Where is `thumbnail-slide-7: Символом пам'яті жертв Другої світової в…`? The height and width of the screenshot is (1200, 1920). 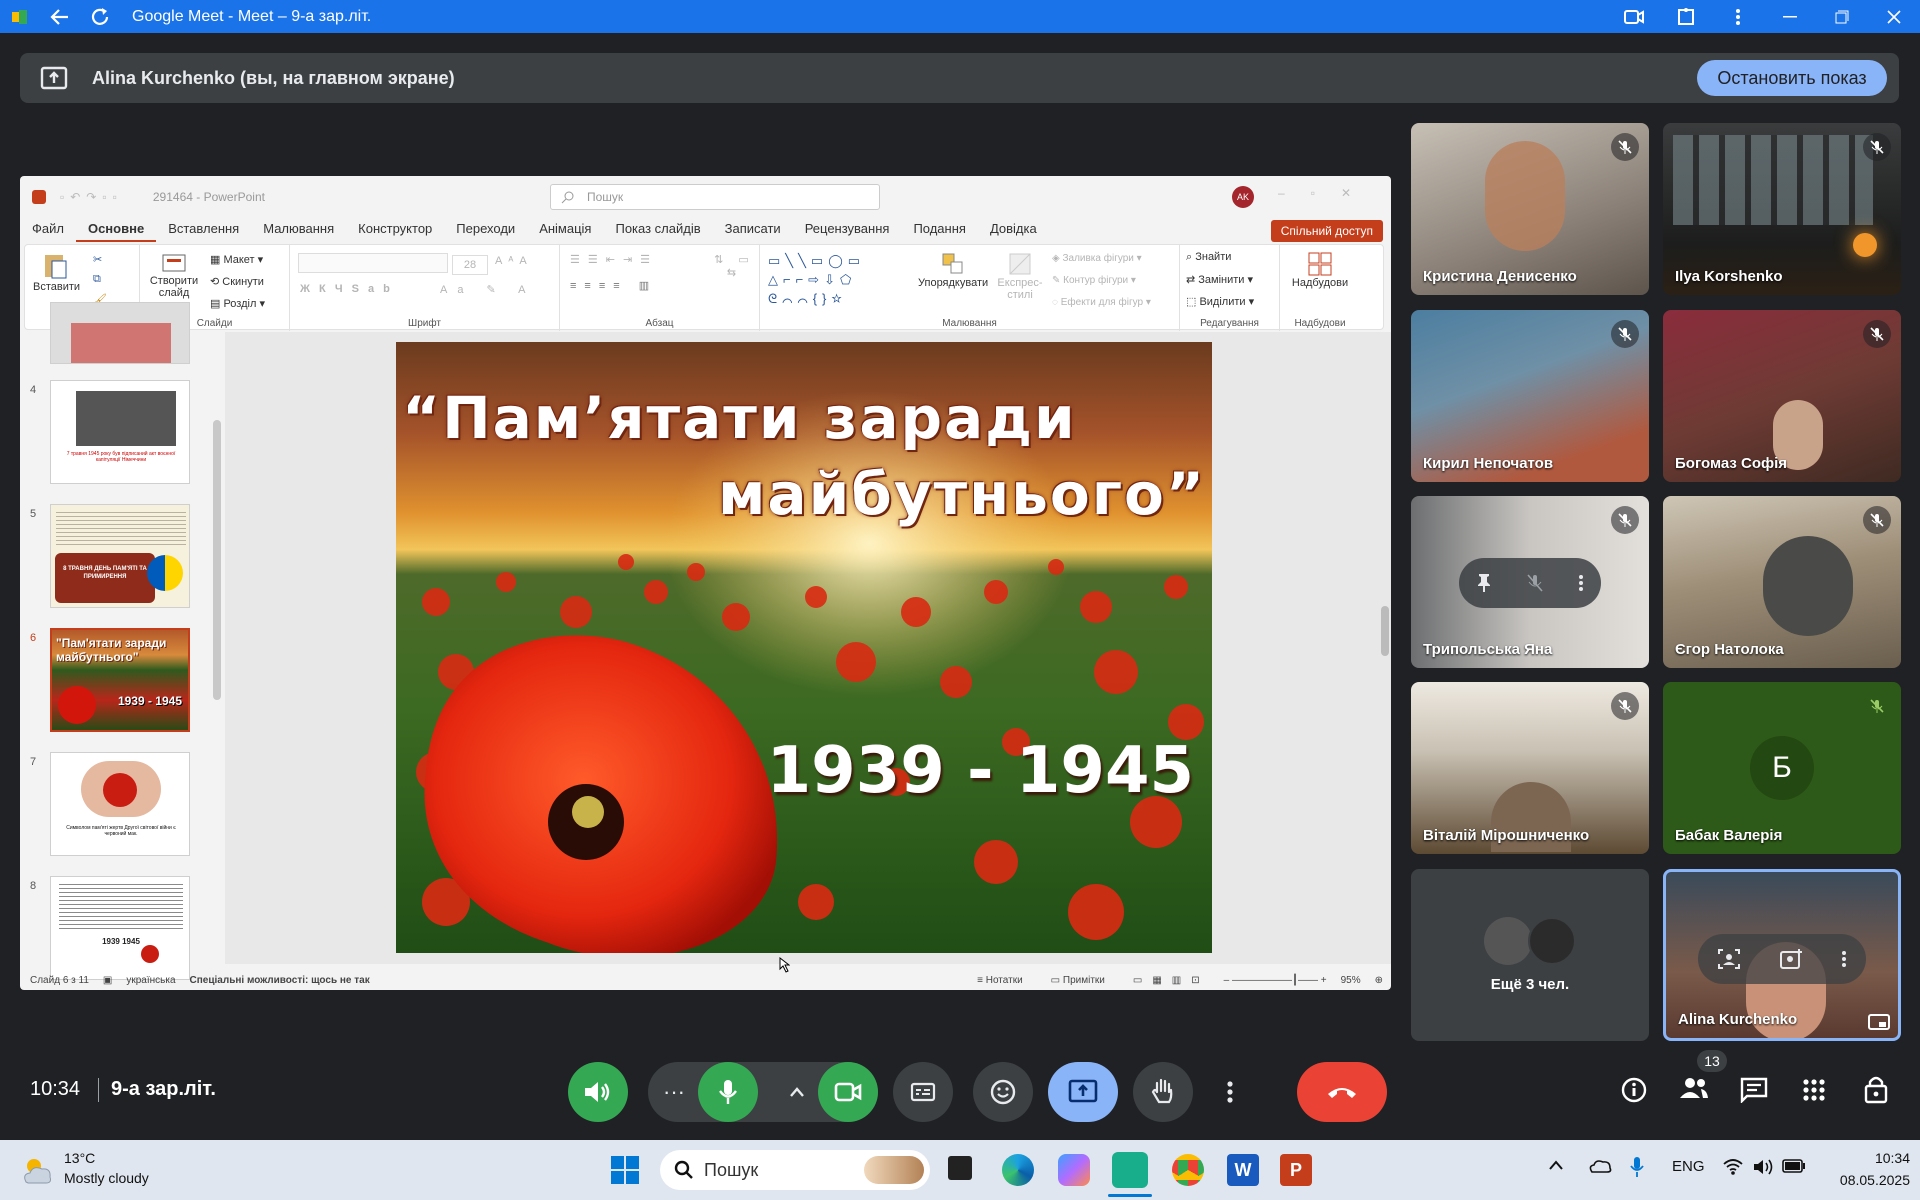
thumbnail-slide-7: Символом пам'яті жертв Другої світової в… is located at coordinates (120, 804).